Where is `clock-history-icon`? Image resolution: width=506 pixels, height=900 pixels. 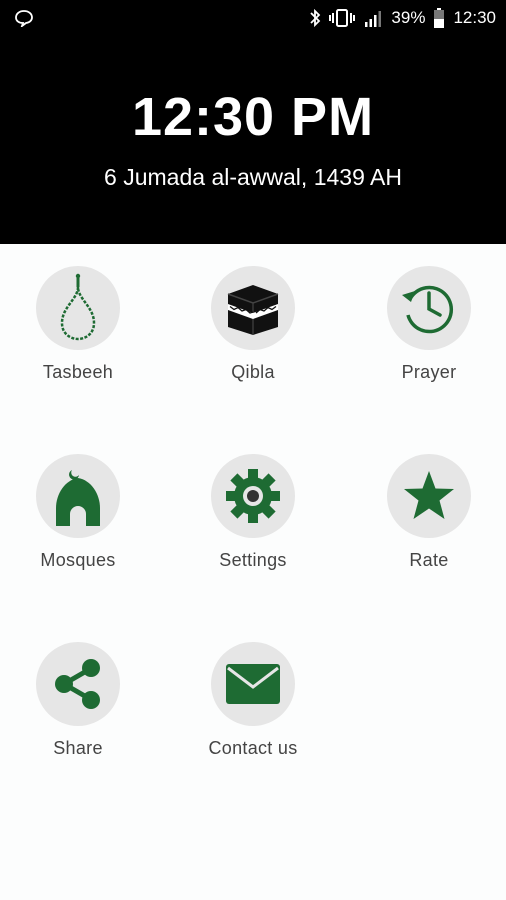
clock-history-icon is located at coordinates (428, 309).